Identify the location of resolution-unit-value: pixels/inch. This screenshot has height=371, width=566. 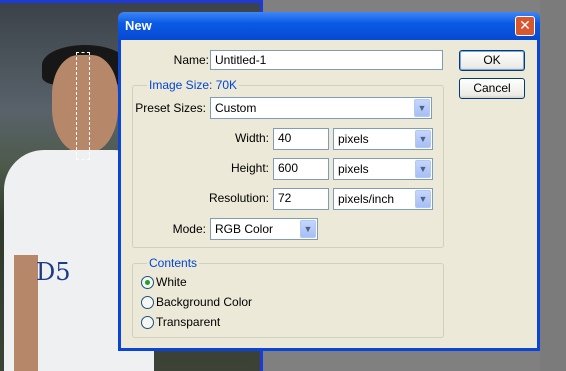
(366, 199).